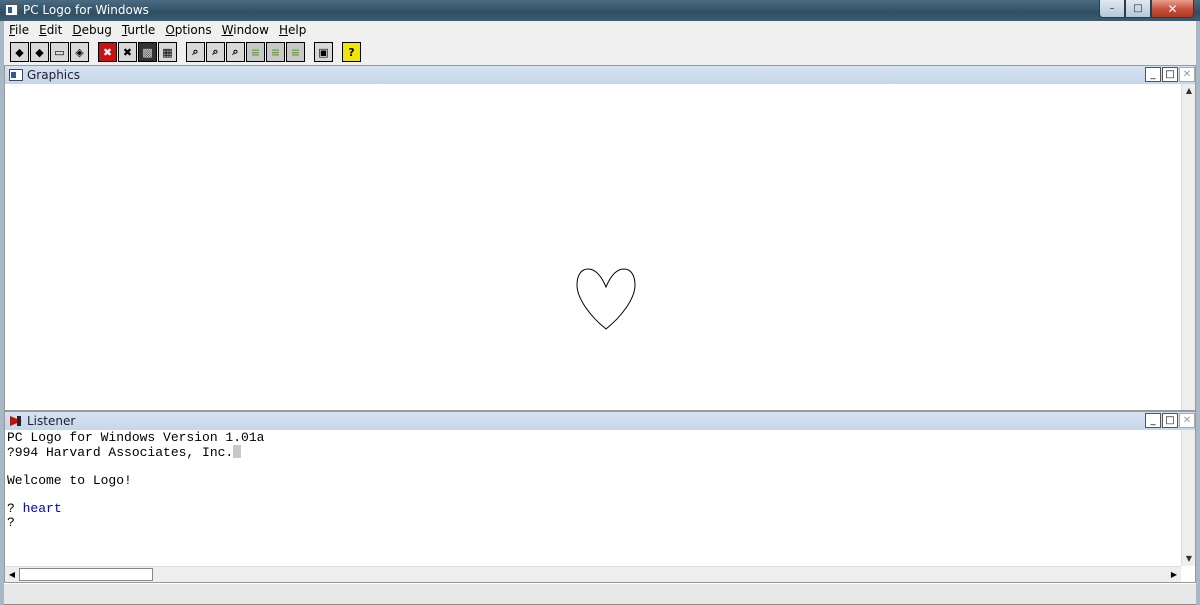  Describe the element at coordinates (235, 52) in the screenshot. I see `zoom-reset-button: ⌕` at that location.